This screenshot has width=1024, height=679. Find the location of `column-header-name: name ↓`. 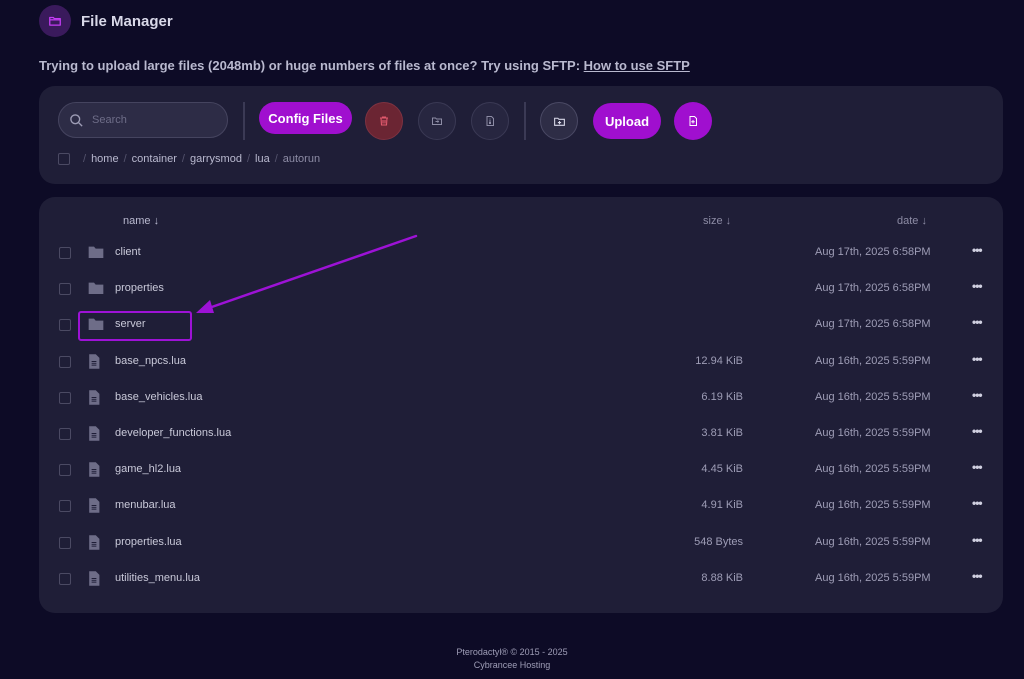

column-header-name: name ↓ is located at coordinates (141, 221).